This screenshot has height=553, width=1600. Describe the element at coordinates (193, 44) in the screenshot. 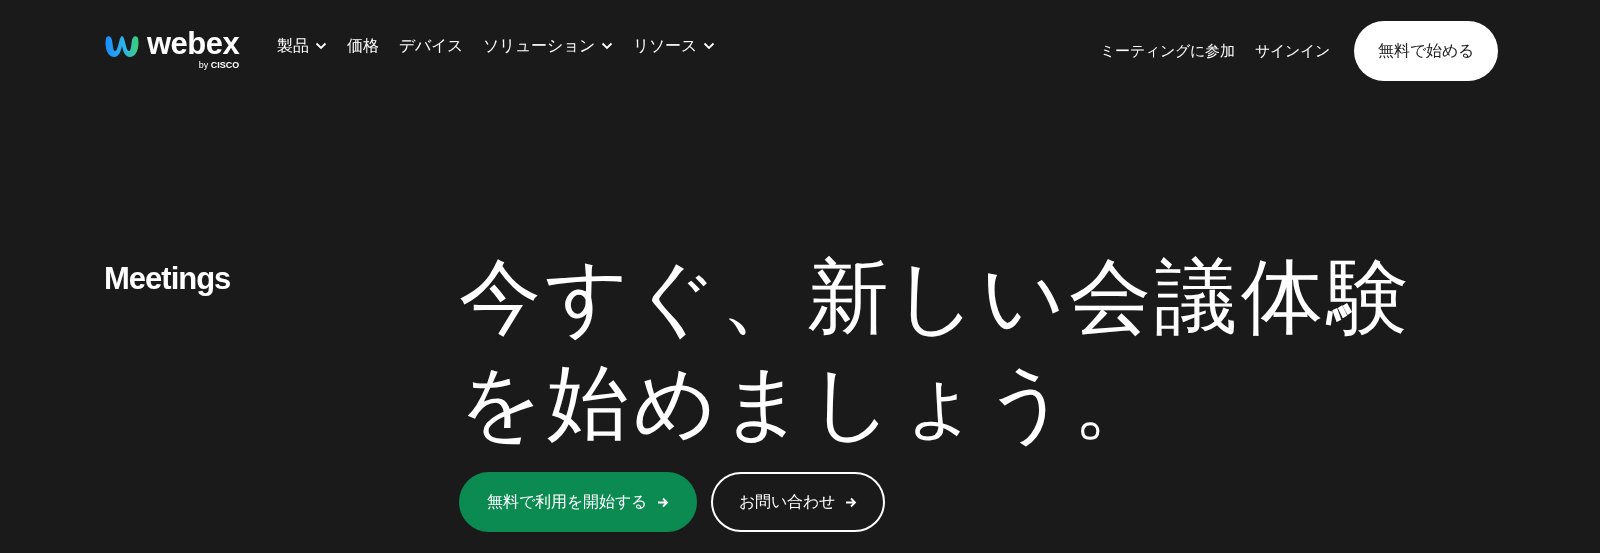

I see `logo-wordmark: webex` at that location.